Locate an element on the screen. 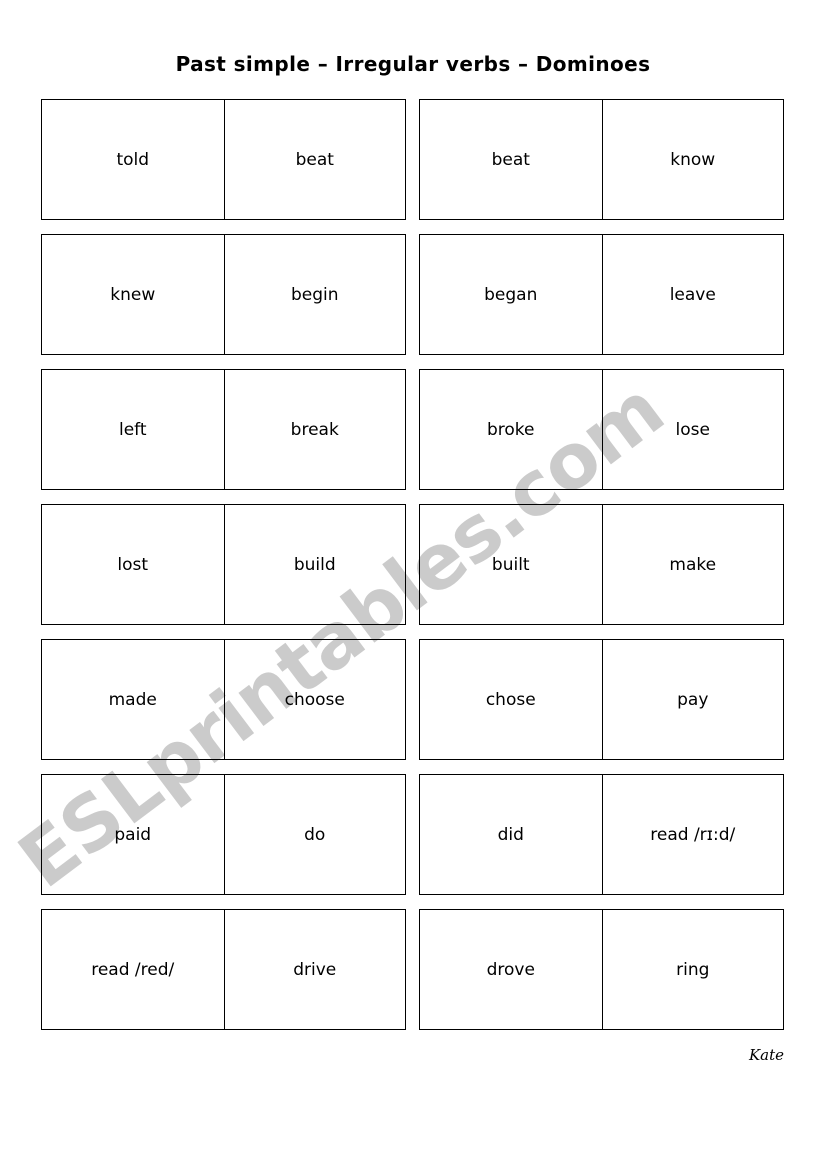 Image resolution: width=826 pixels, height=1169 pixels. domino-tile: chose pay is located at coordinates (601, 699).